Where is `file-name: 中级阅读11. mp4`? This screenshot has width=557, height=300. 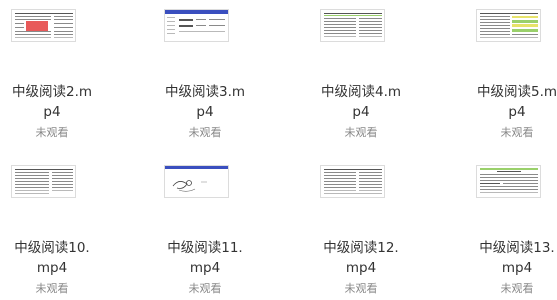 file-name: 中级阅读11. mp4 is located at coordinates (205, 258).